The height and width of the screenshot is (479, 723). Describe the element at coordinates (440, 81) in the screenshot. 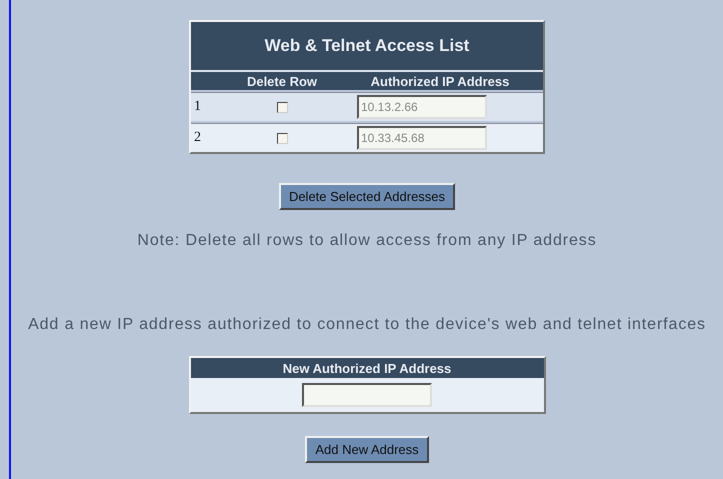

I see `column-header: Authorized IP Address` at that location.